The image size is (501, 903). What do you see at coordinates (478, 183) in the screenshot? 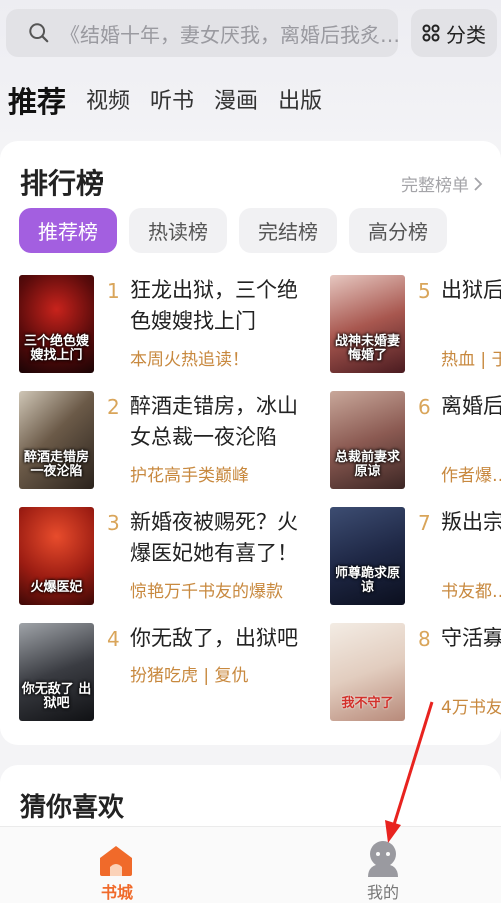
I see `chevron-right-icon` at bounding box center [478, 183].